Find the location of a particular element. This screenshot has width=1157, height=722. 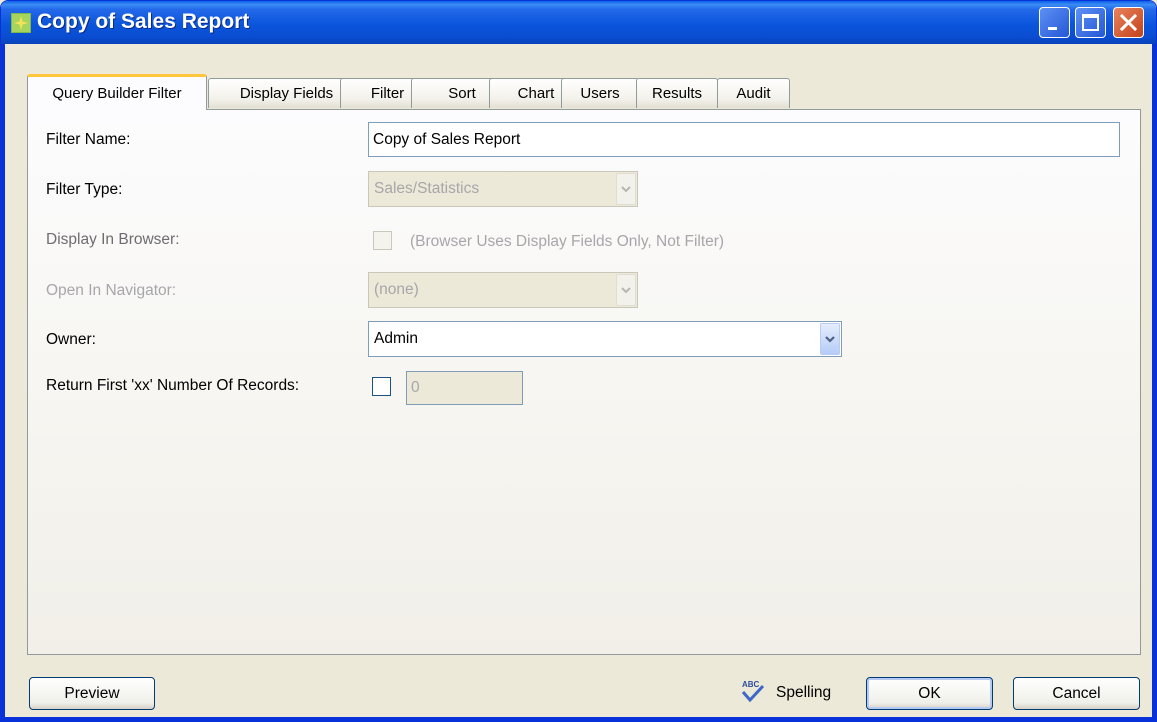

tab-label: Users is located at coordinates (600, 93).